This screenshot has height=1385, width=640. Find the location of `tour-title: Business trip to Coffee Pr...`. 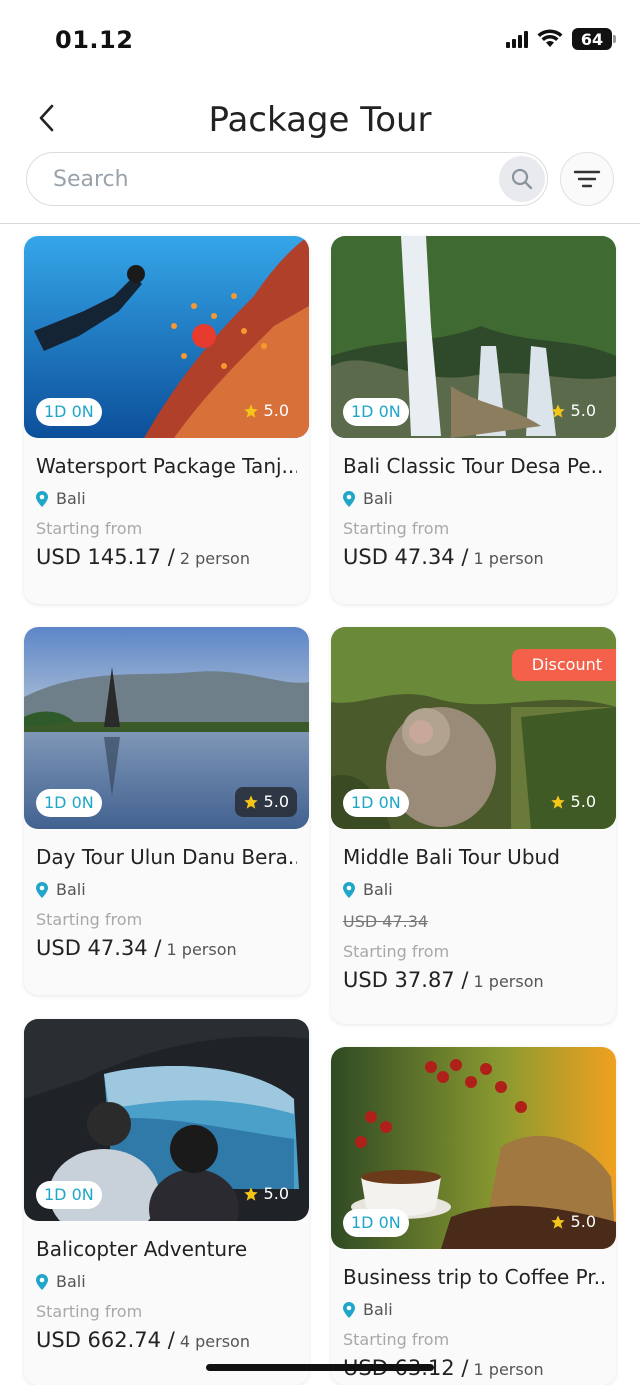

tour-title: Business trip to Coffee Pr... is located at coordinates (473, 1277).